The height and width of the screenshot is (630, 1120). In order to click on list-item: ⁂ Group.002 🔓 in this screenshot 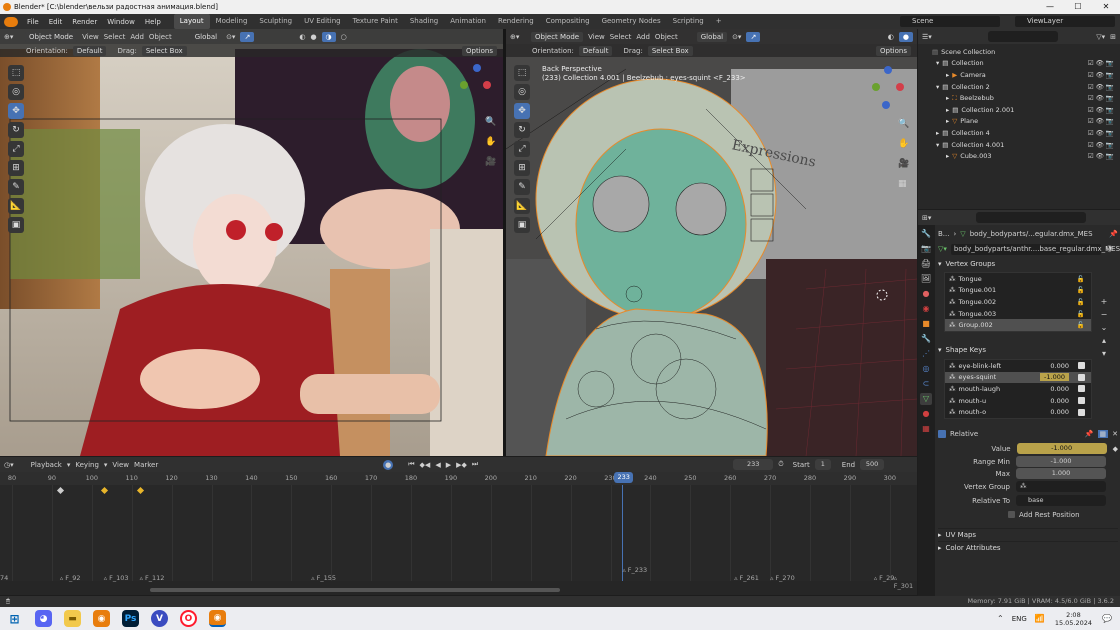, I will do `click(1018, 325)`.